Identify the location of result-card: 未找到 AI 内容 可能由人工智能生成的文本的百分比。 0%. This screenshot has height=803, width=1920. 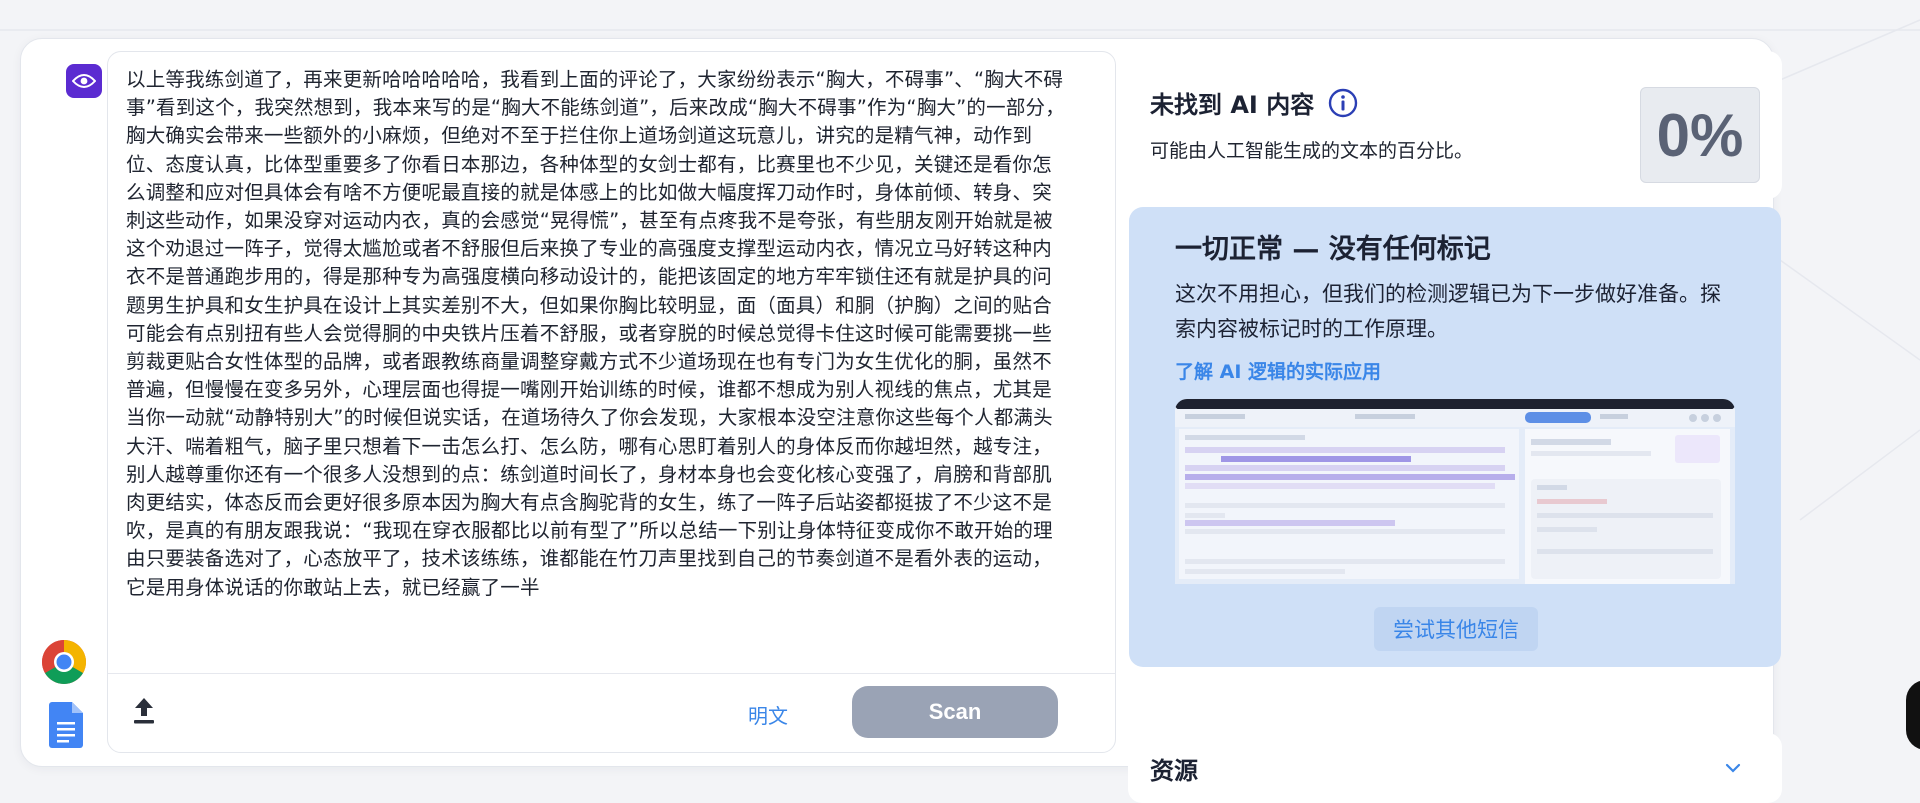
(1455, 125).